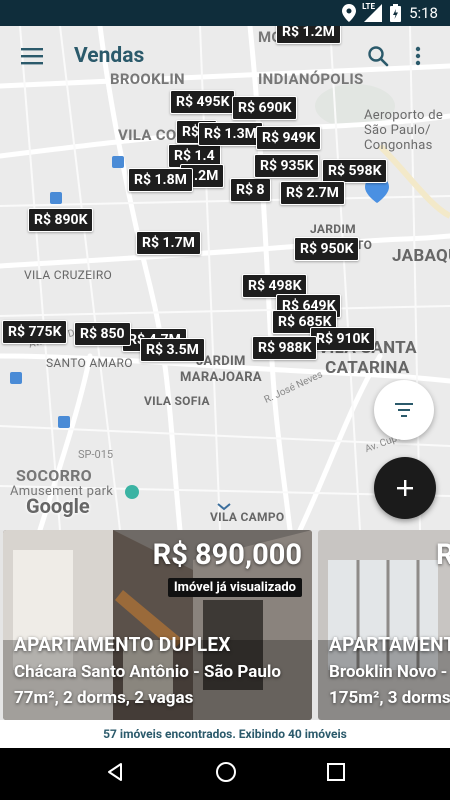 This screenshot has height=800, width=450. I want to click on menu-button, so click(32, 56).